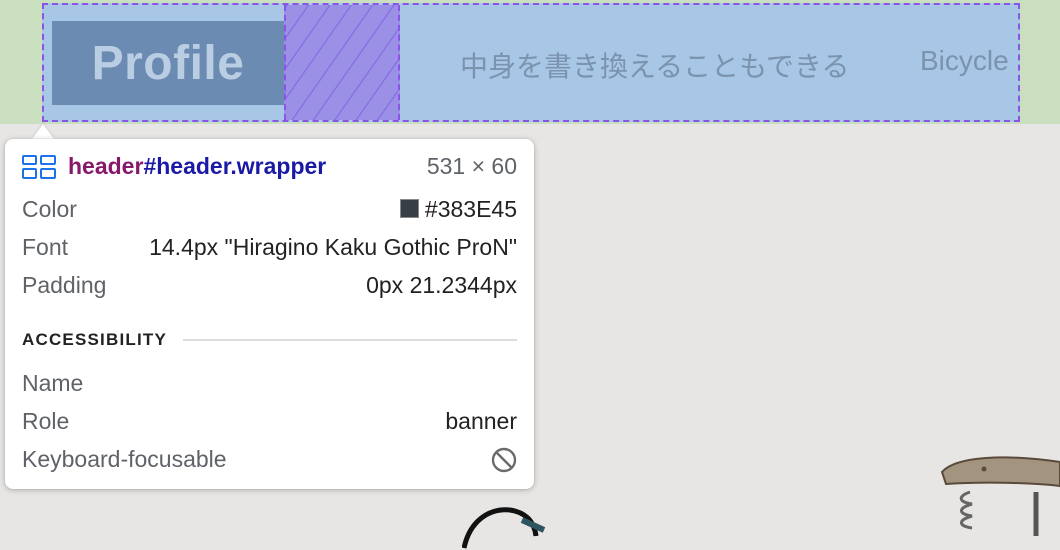  I want to click on section-divider, so click(350, 340).